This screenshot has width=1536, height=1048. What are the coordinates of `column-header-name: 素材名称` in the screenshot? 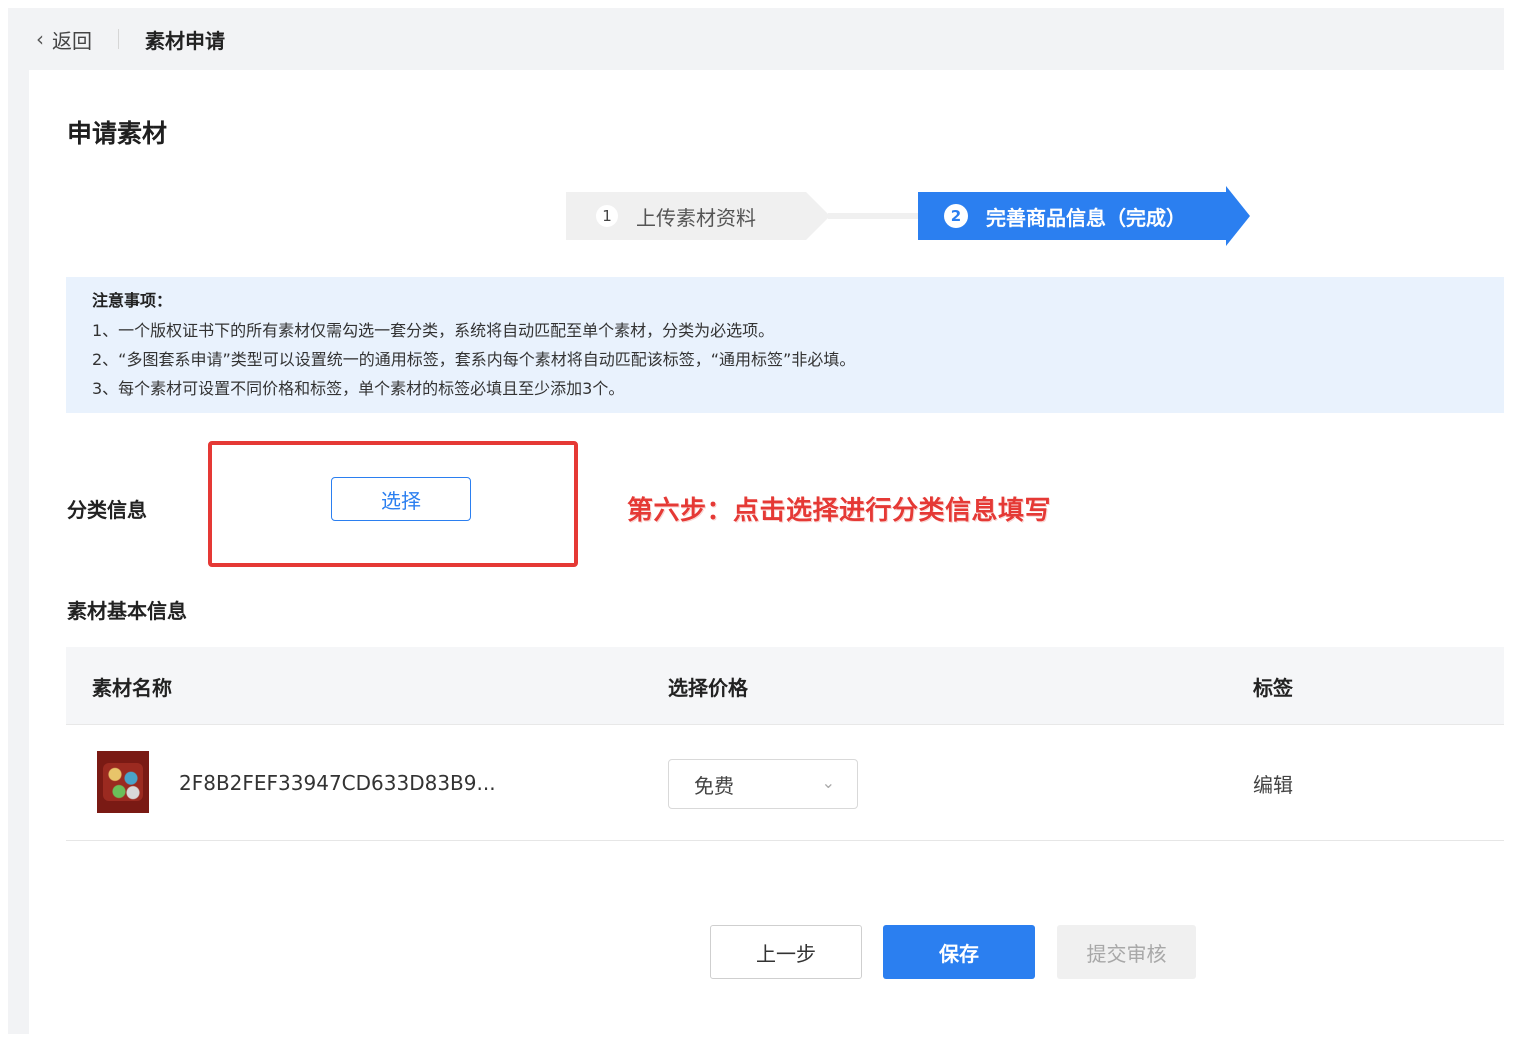 It's located at (132, 687).